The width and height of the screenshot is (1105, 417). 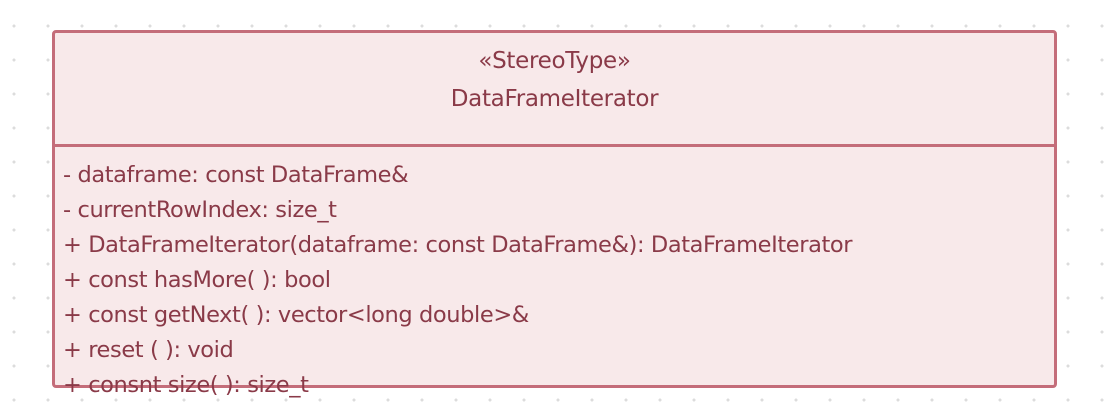 I want to click on method-size: + consnt size( ): size_t, so click(x=186, y=385).